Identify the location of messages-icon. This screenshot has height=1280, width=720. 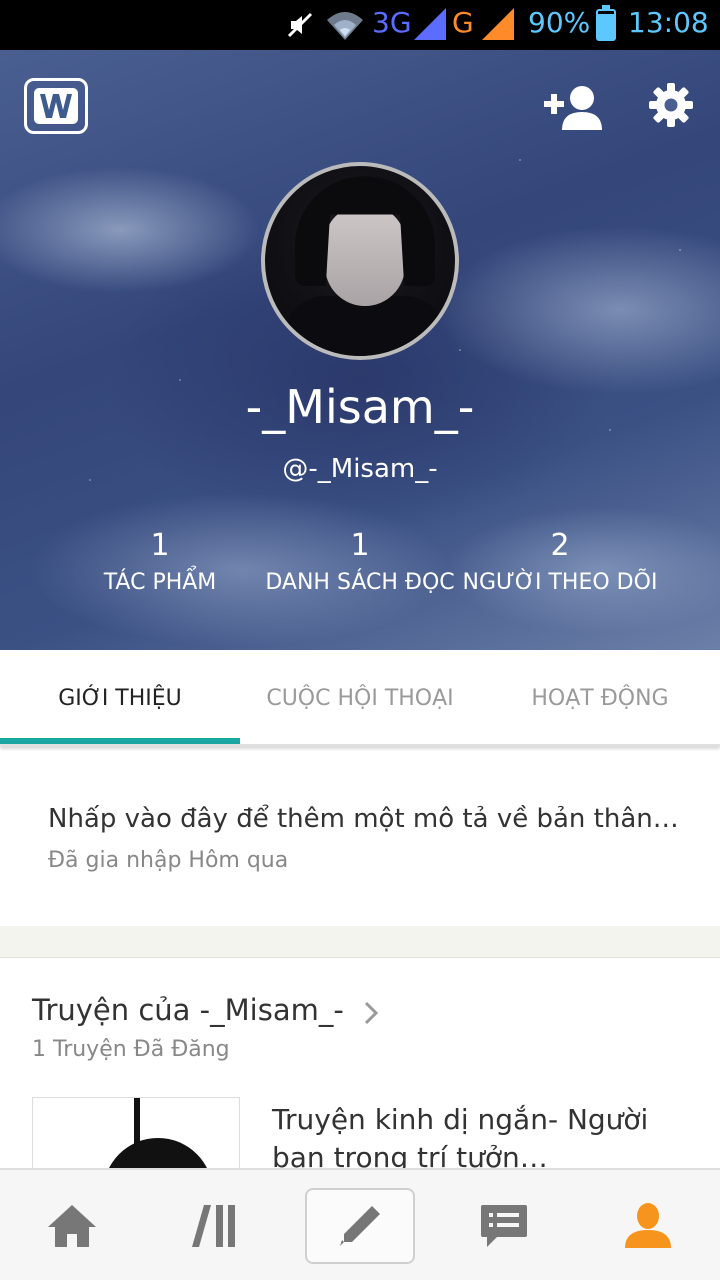
(504, 1226).